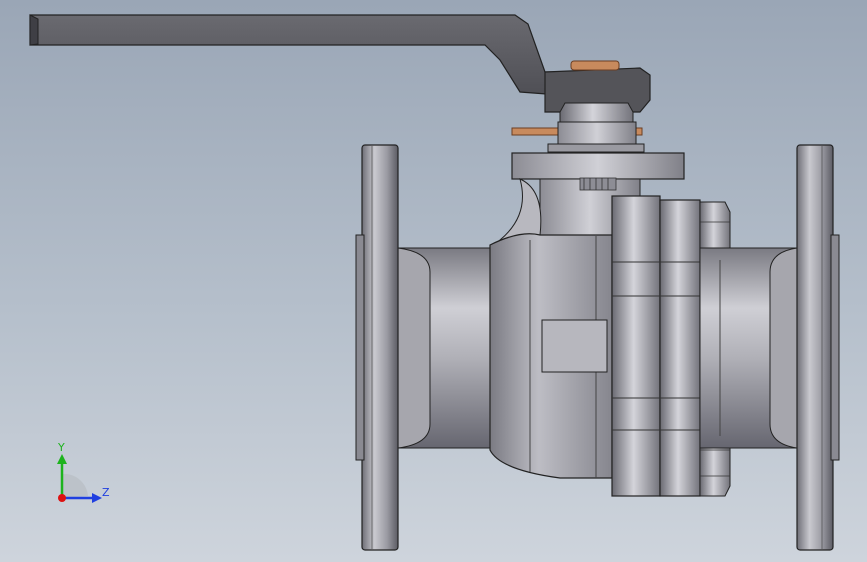  Describe the element at coordinates (595, 65) in the screenshot. I see `lever-nut-copper` at that location.